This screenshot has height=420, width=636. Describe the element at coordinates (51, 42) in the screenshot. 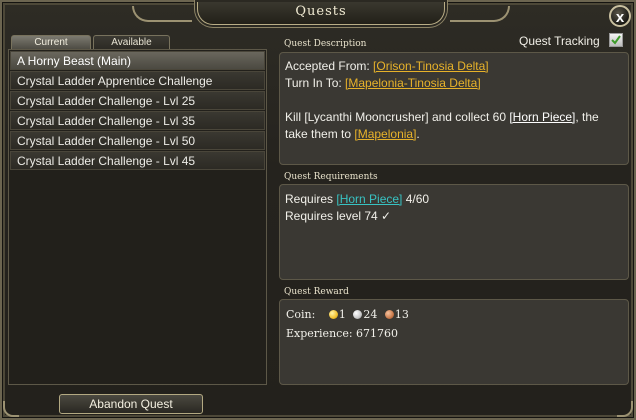

I see `tab-current: Current` at that location.